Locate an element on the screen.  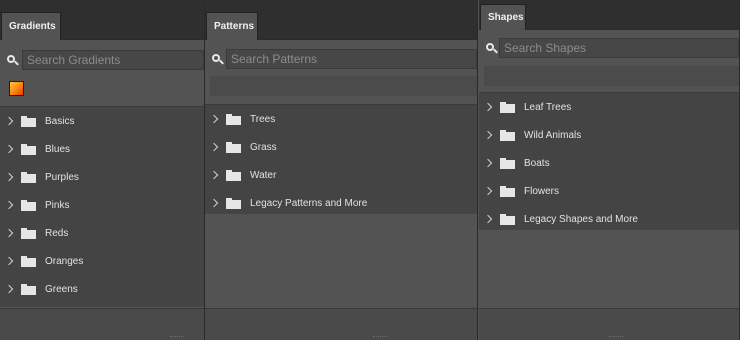
gradients-footer is located at coordinates (102, 324).